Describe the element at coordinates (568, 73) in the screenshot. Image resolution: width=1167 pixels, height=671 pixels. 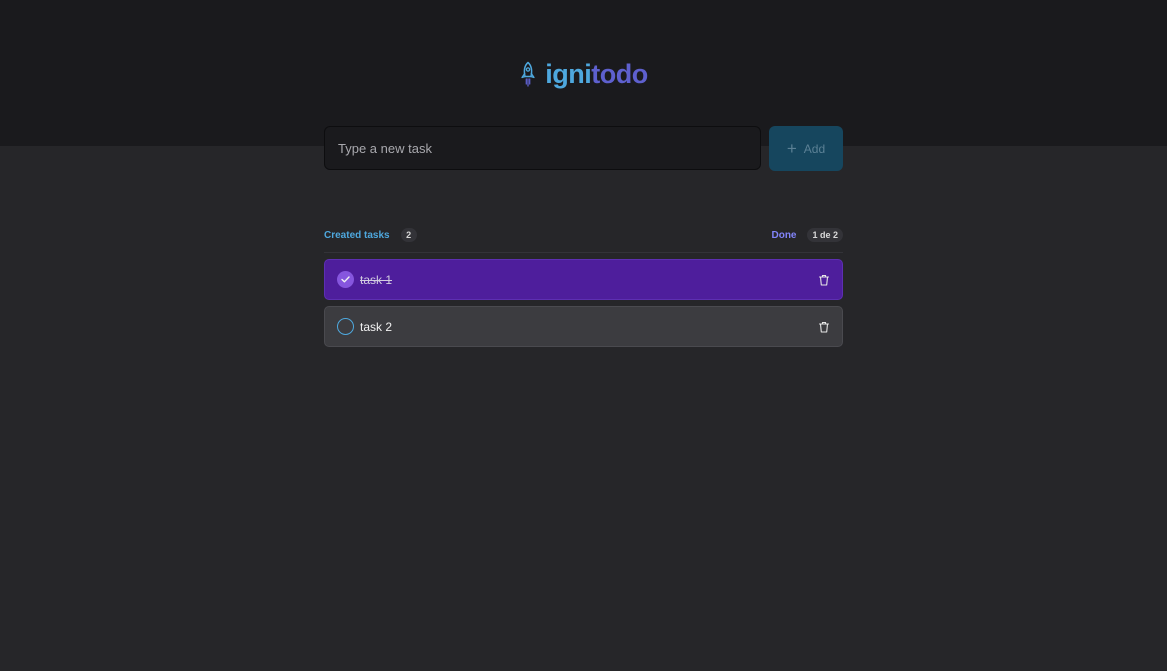
I see `logo-text-igni: igni` at that location.